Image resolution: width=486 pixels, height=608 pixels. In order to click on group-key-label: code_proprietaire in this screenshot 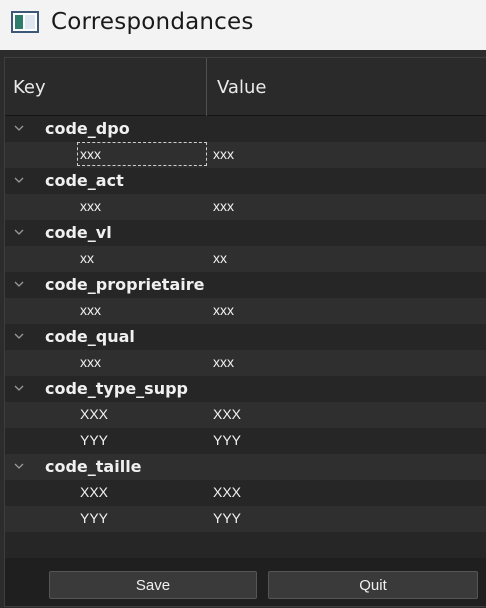, I will do `click(125, 284)`.